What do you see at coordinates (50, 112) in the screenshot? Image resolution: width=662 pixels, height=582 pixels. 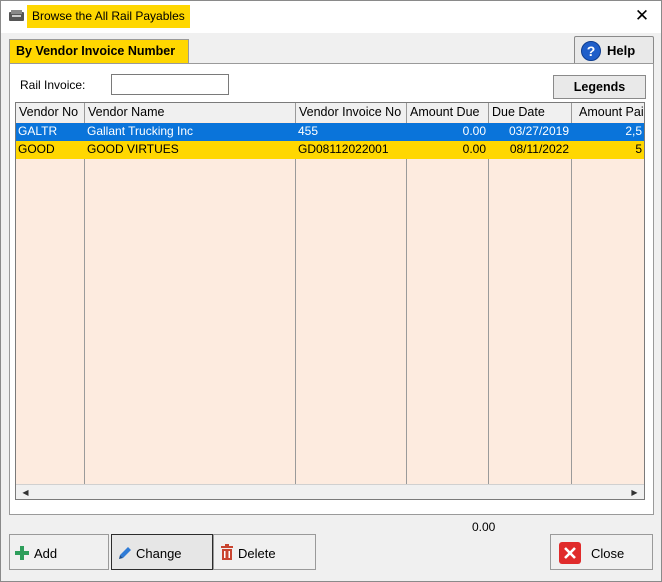 I see `column-header-vendor-no: Vendor No` at bounding box center [50, 112].